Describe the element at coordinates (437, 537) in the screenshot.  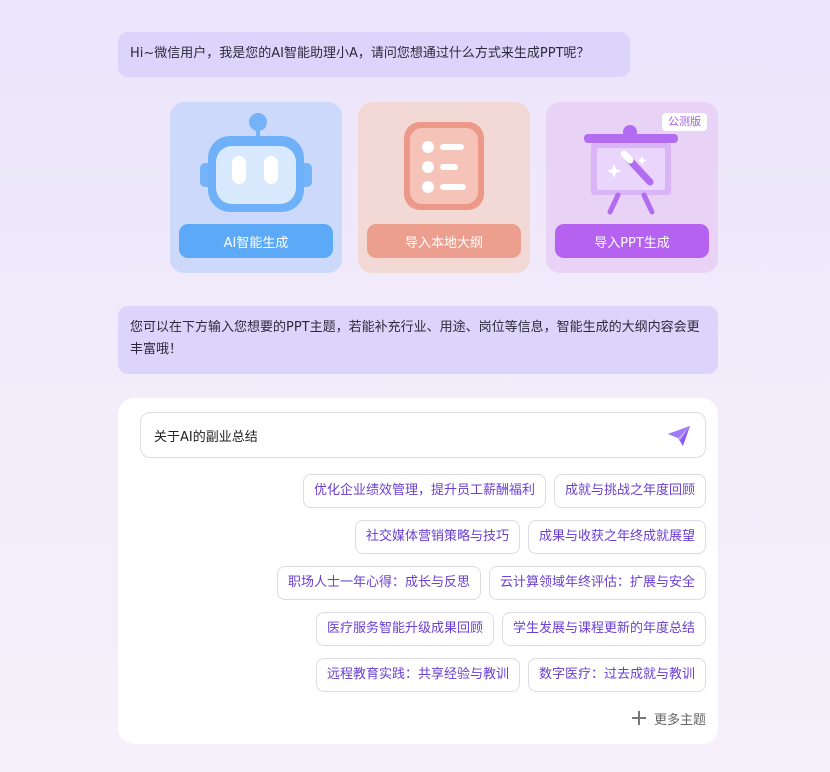
I see `topic-chip: 社交媒体营销策略与技巧` at that location.